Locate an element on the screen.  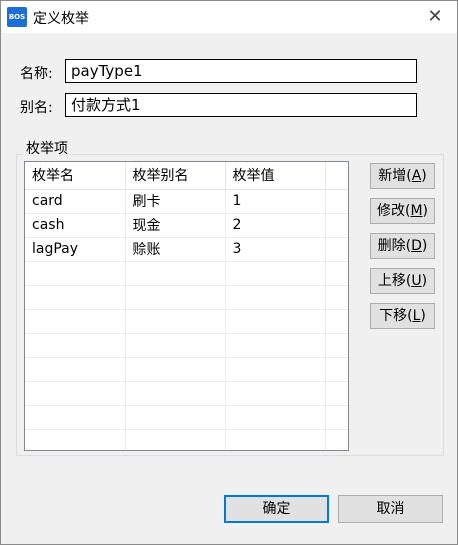
window-title: 定义枚举 is located at coordinates (61, 19).